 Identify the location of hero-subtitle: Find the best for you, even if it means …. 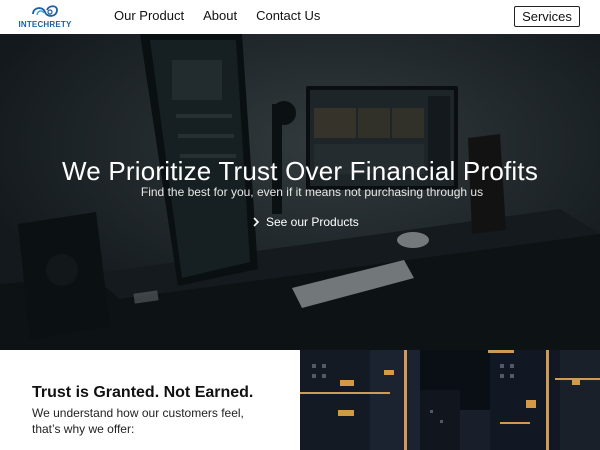
(312, 192).